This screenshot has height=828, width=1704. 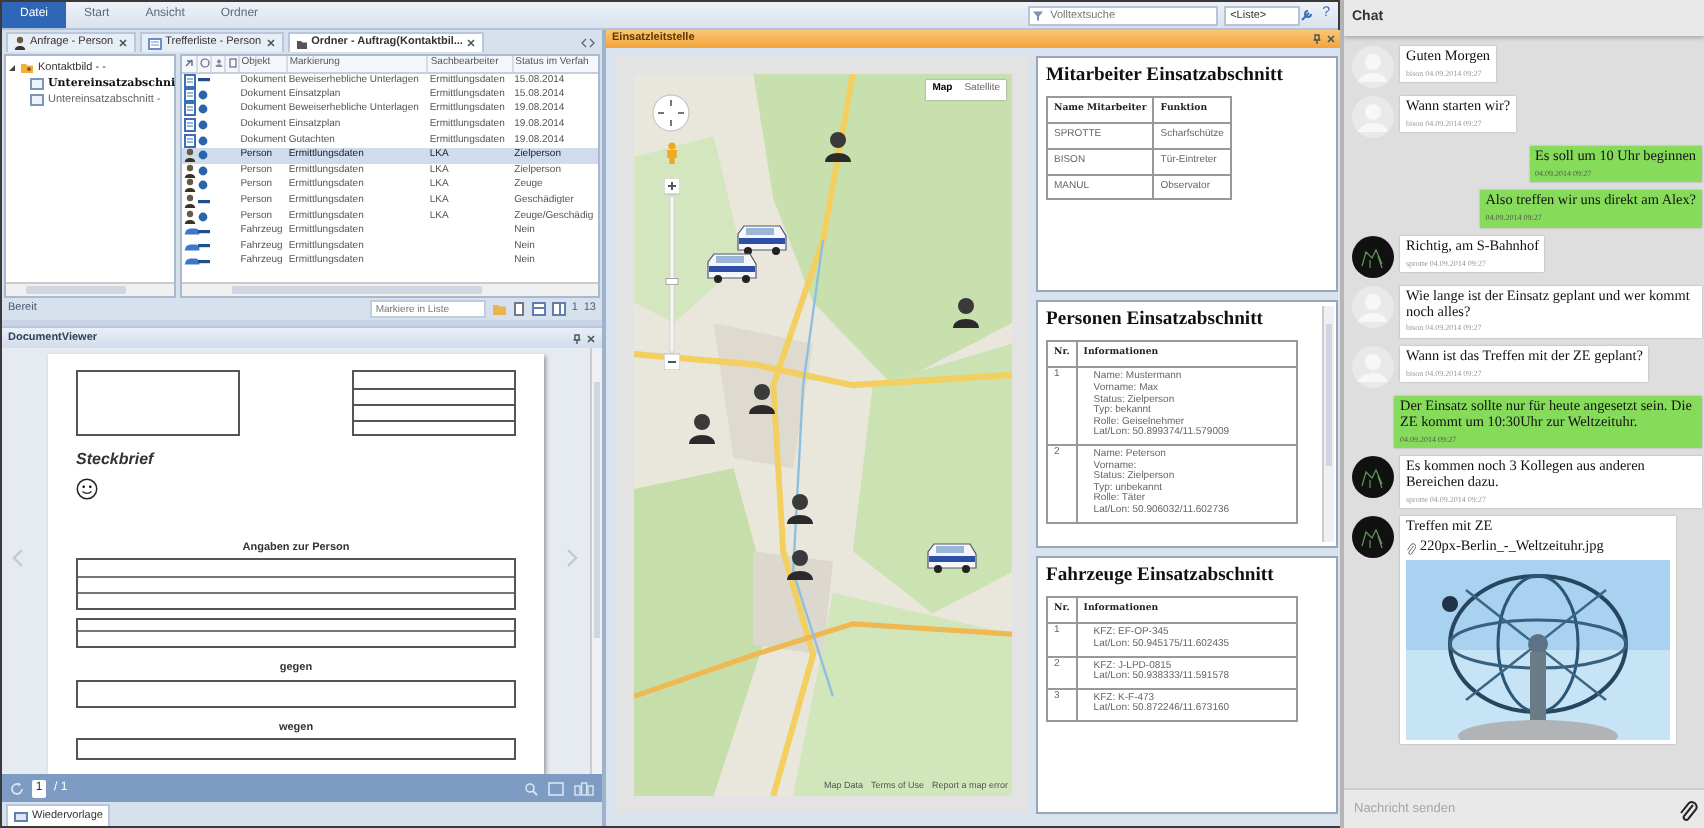 I want to click on thumbnails-icon, so click(x=584, y=788).